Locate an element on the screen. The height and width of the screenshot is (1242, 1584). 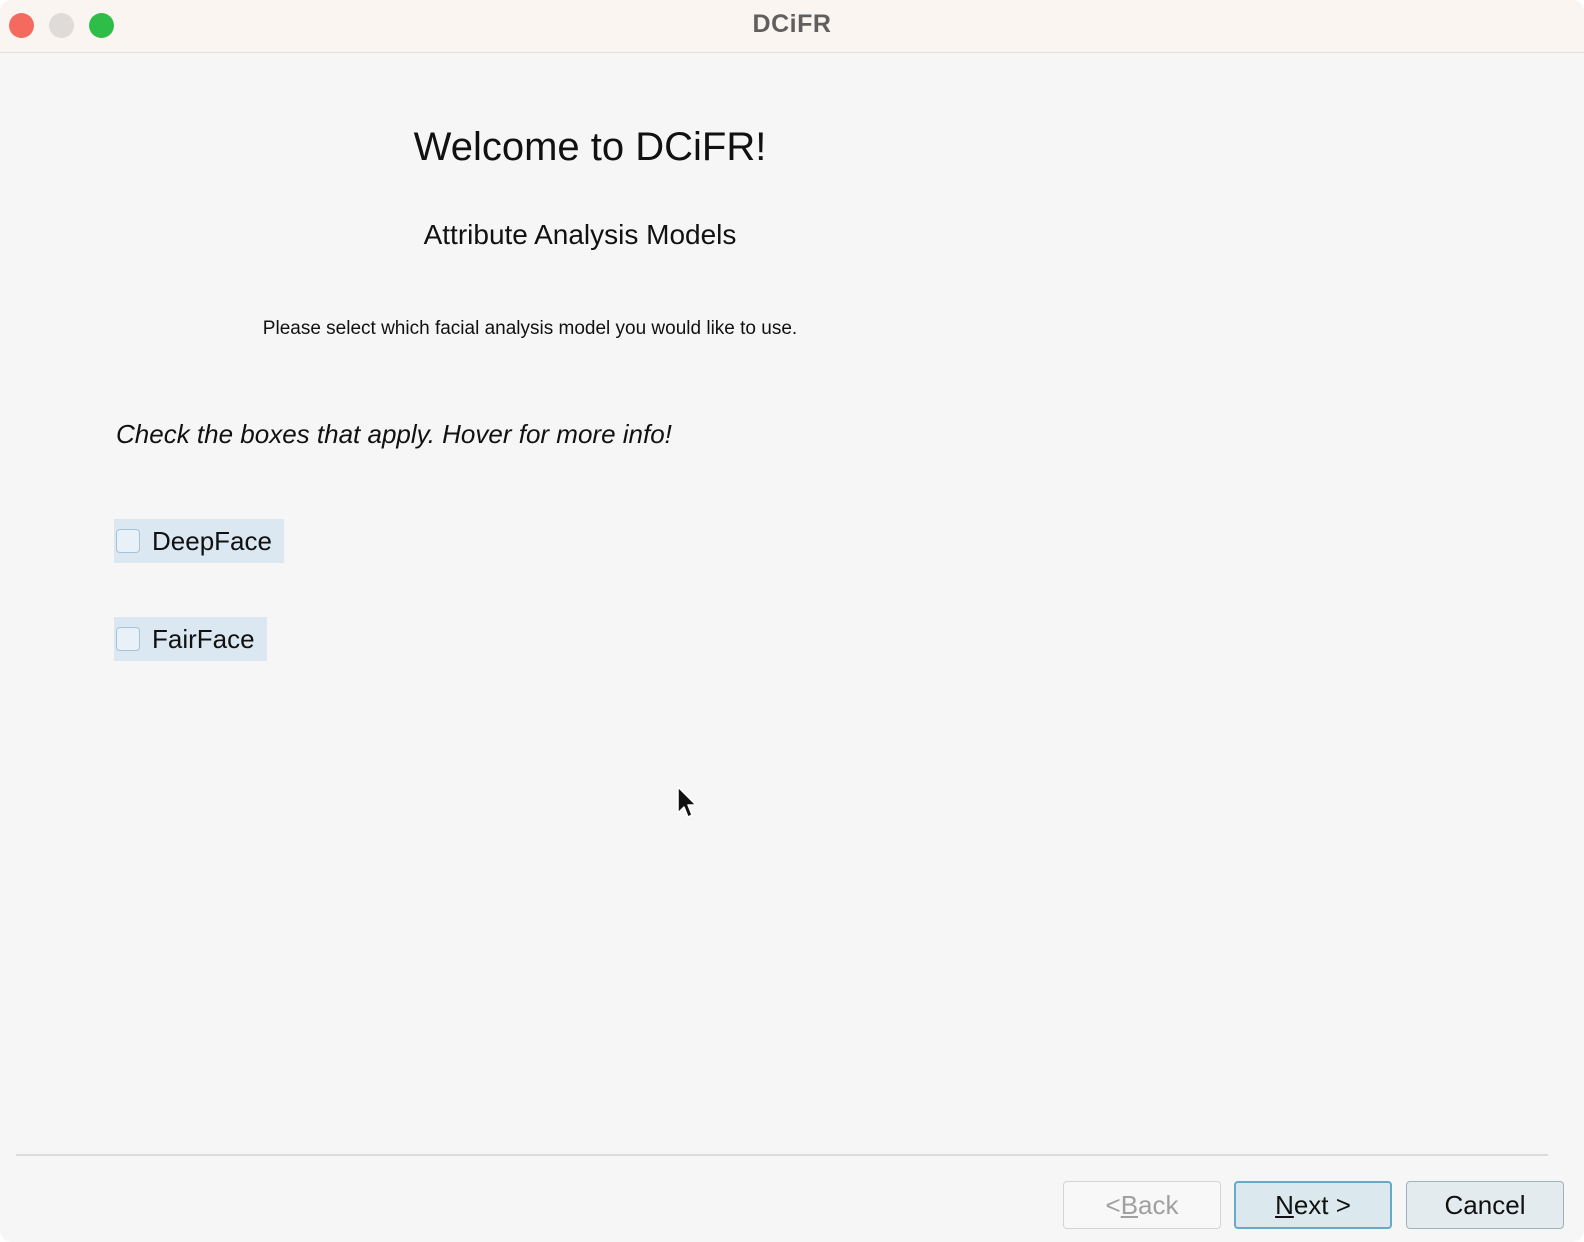
back-button-mnemonic: B is located at coordinates (1129, 1204).